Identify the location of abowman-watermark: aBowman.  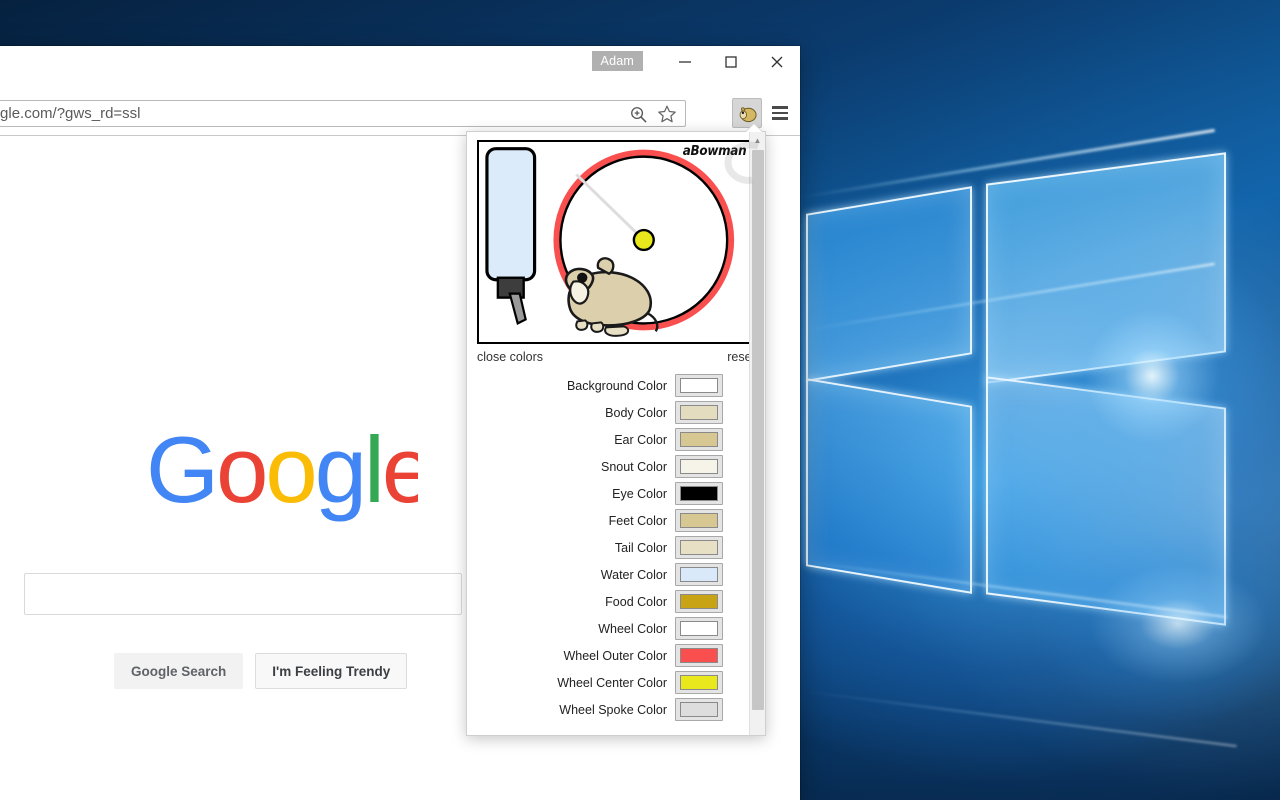
(714, 151).